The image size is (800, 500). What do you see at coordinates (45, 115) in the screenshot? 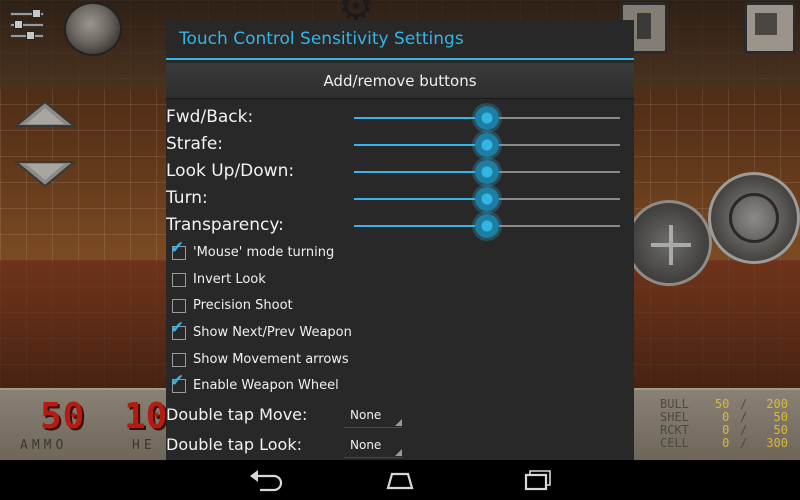
I see `move-up-arrow-icon` at bounding box center [45, 115].